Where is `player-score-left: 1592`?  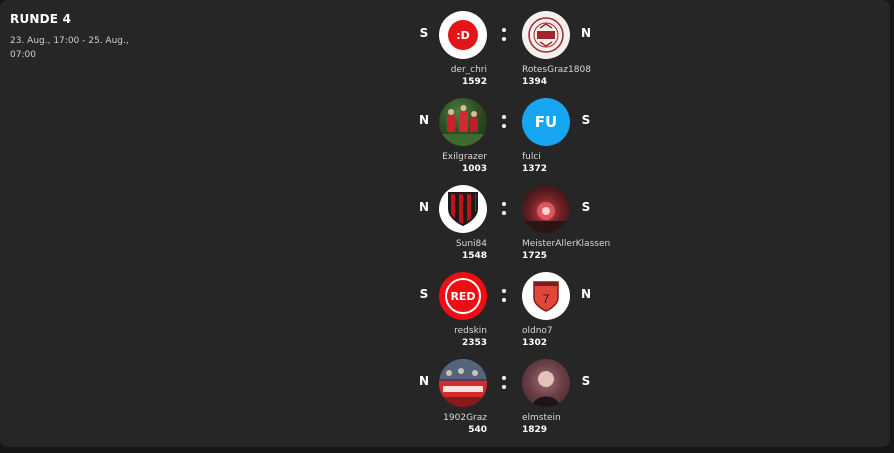 player-score-left: 1592 is located at coordinates (474, 82).